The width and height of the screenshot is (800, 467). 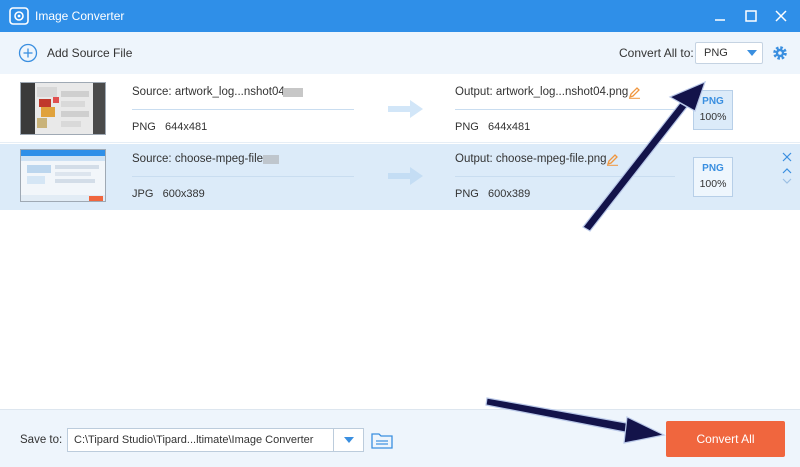 I want to click on window-title: Image Converter, so click(x=80, y=16).